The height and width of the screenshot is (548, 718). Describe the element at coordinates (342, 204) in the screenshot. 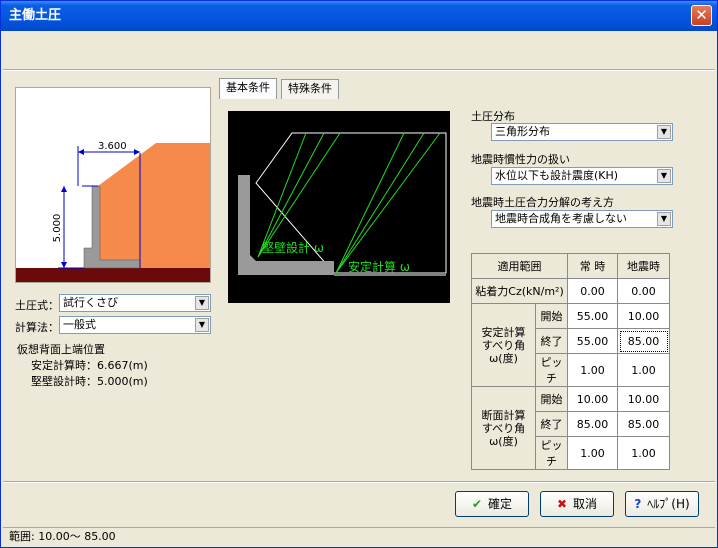

I see `slip-angle-drawing: 堅壁設計 ω 安定計算 ω` at that location.